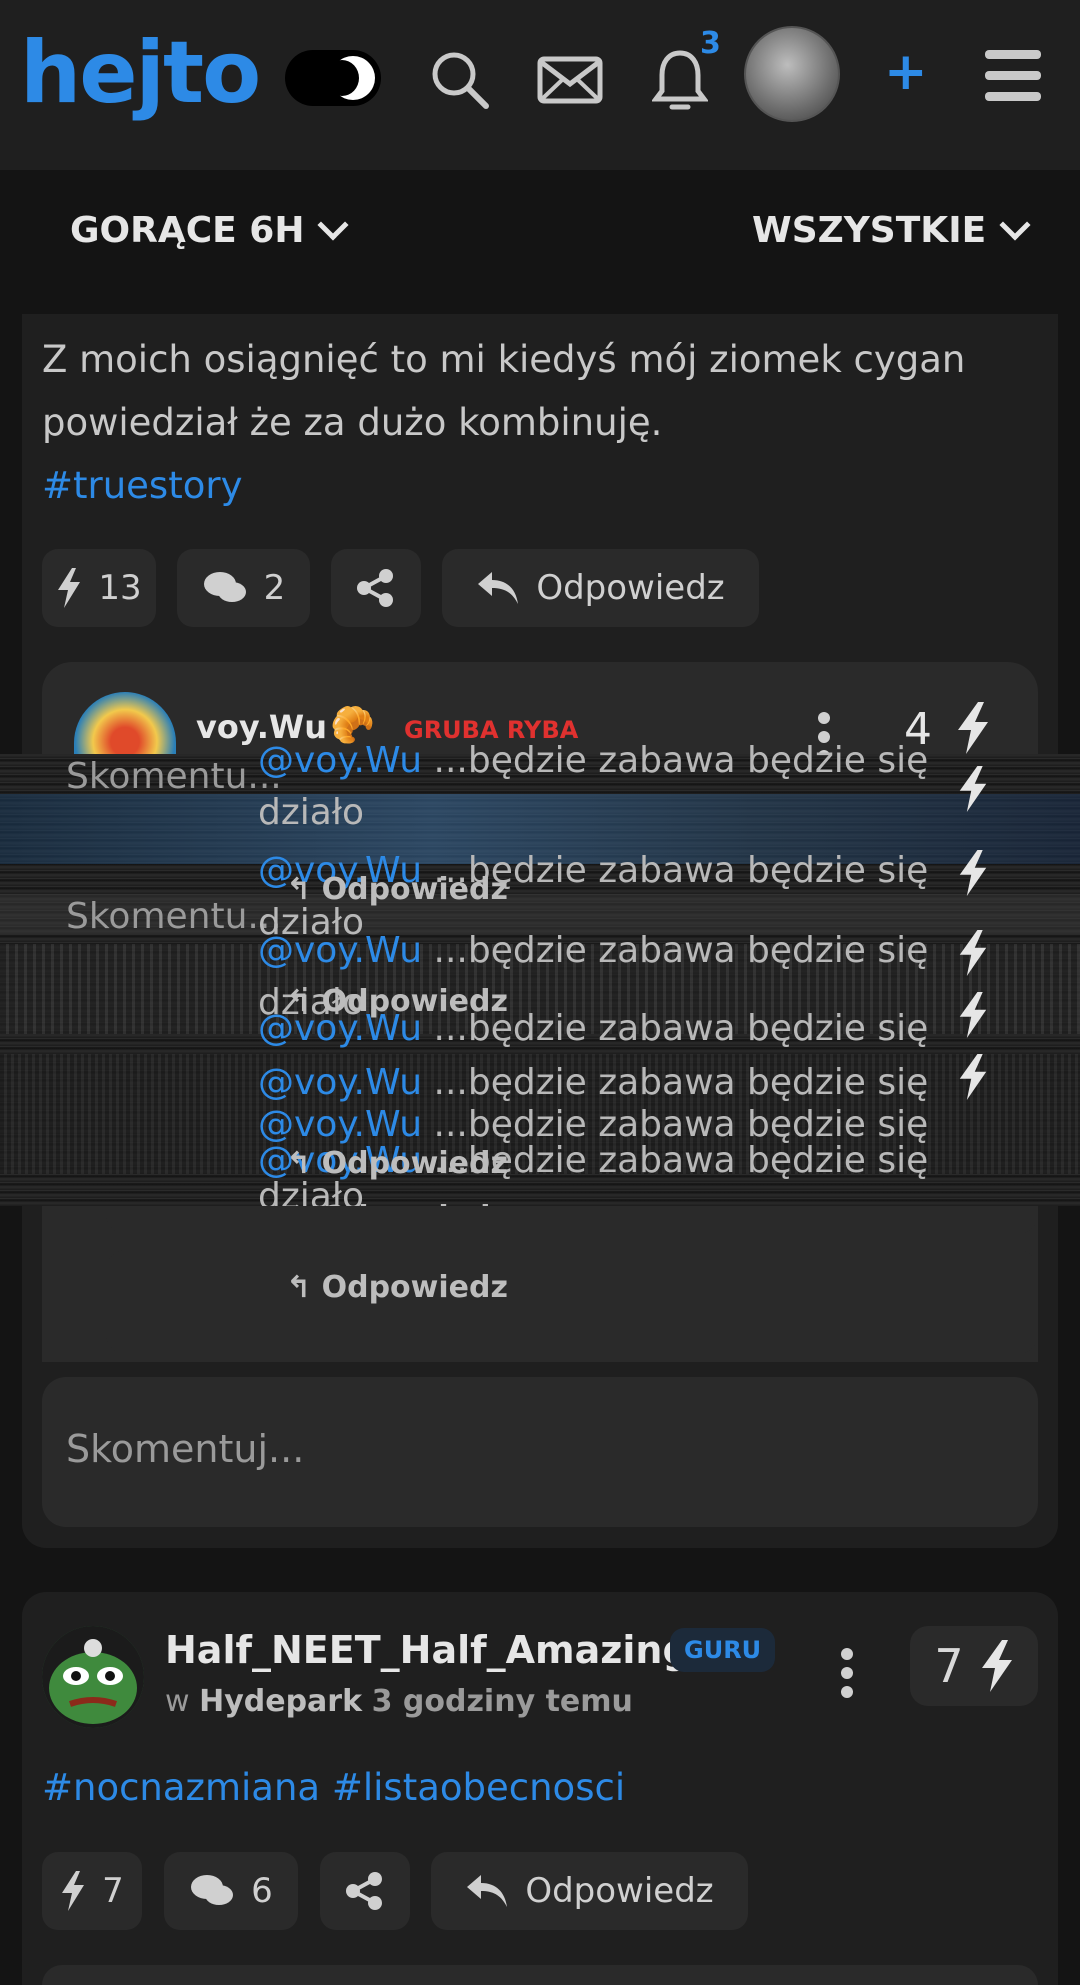 This screenshot has width=1080, height=1985. What do you see at coordinates (93, 1677) in the screenshot?
I see `author-avatar` at bounding box center [93, 1677].